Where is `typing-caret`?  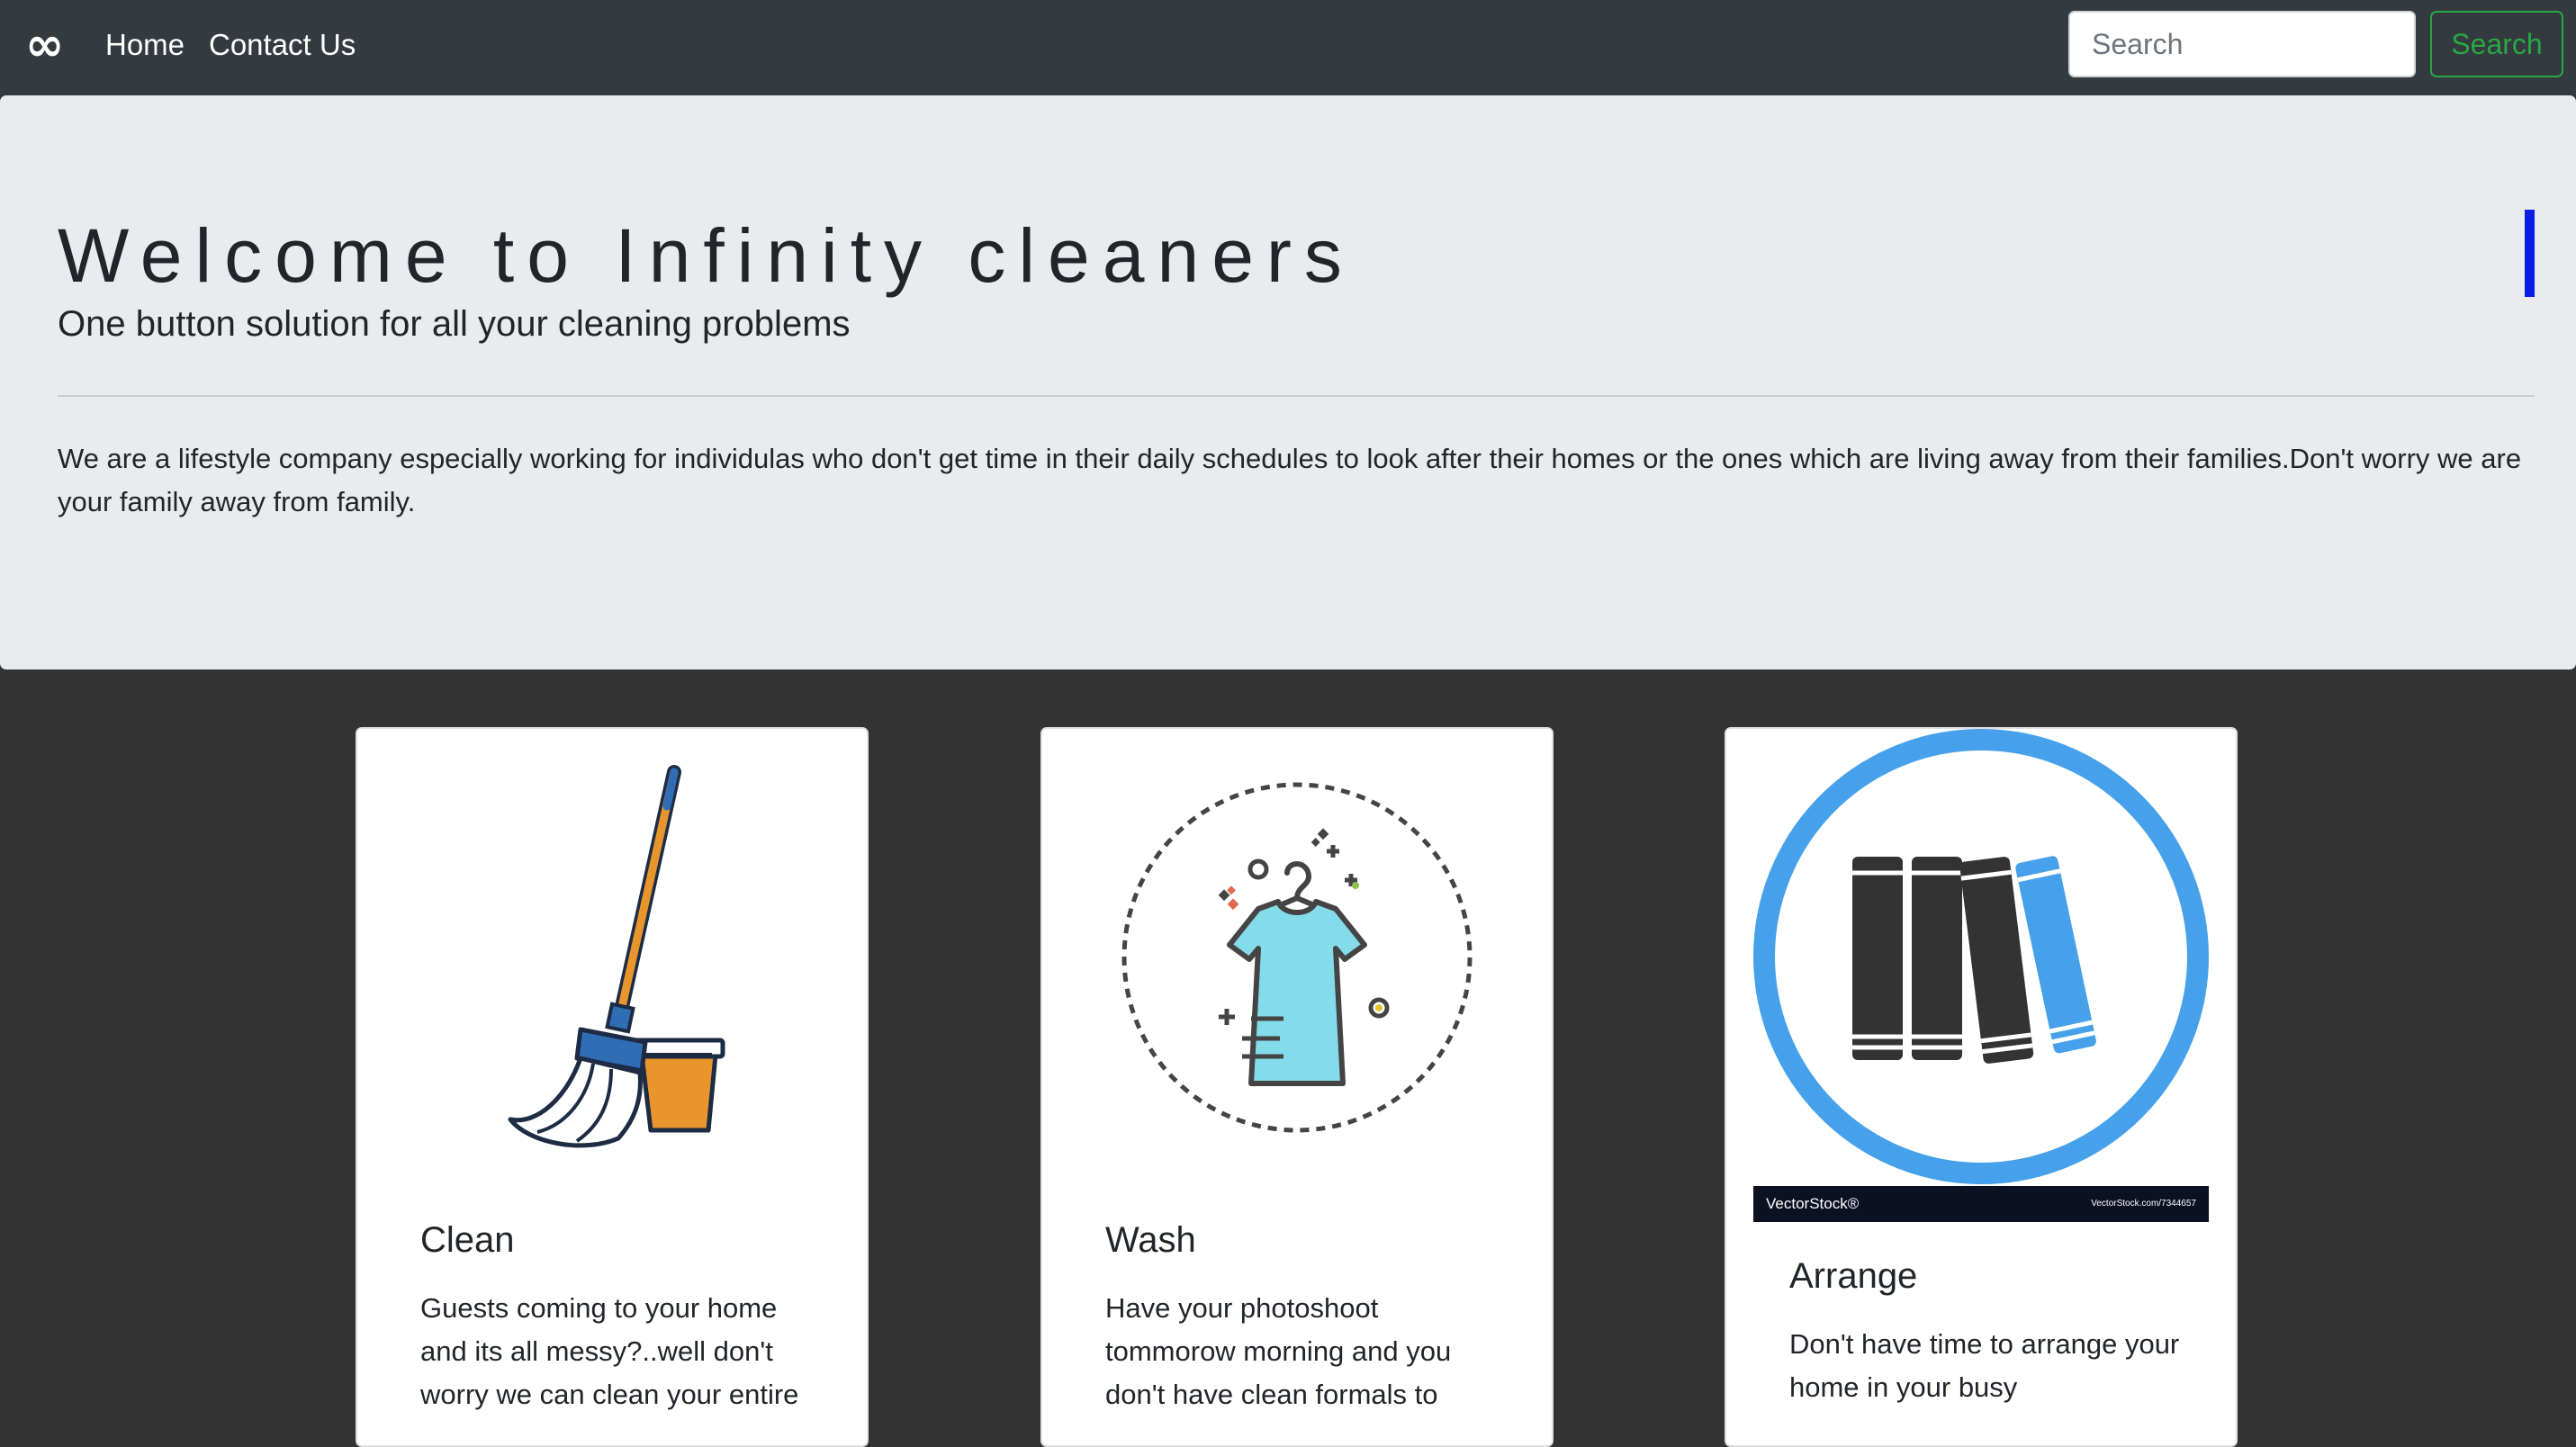 typing-caret is located at coordinates (2530, 253).